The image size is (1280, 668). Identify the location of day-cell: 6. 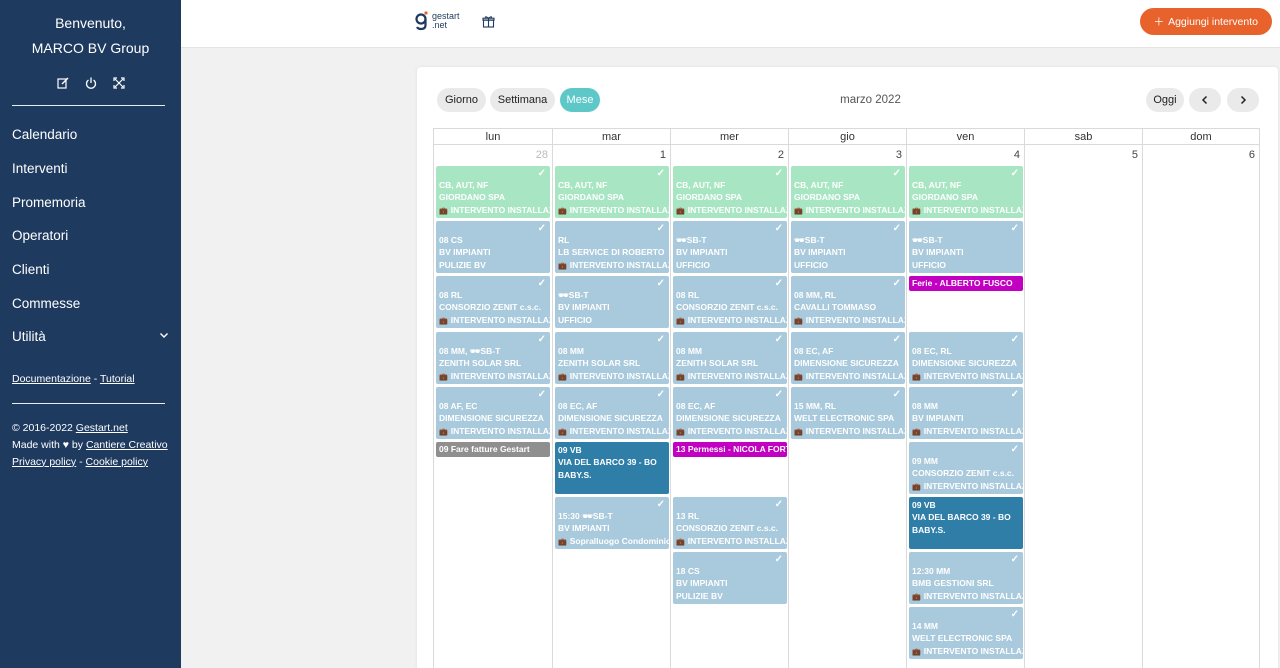
(1201, 406).